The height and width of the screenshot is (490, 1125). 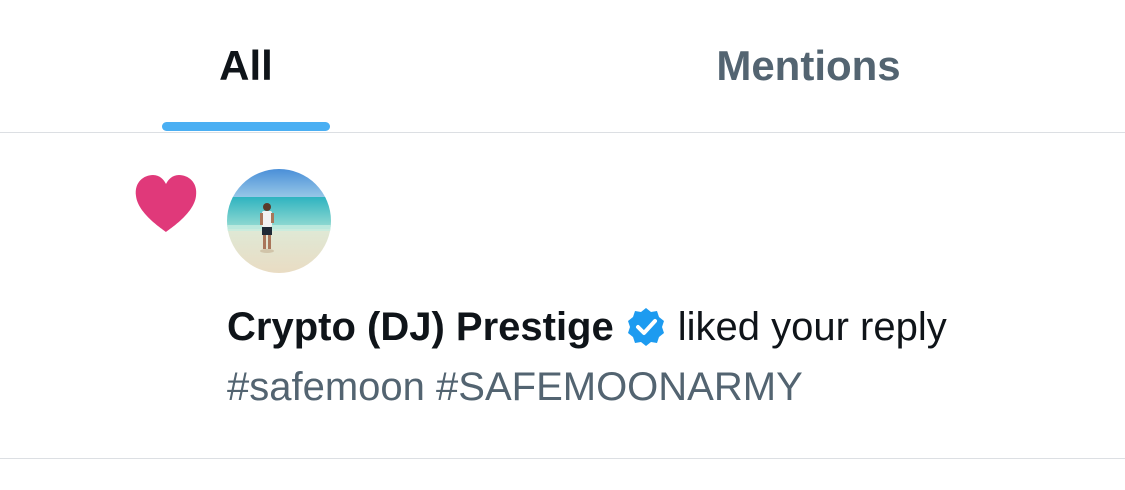 What do you see at coordinates (812, 326) in the screenshot?
I see `action-text: liked your reply` at bounding box center [812, 326].